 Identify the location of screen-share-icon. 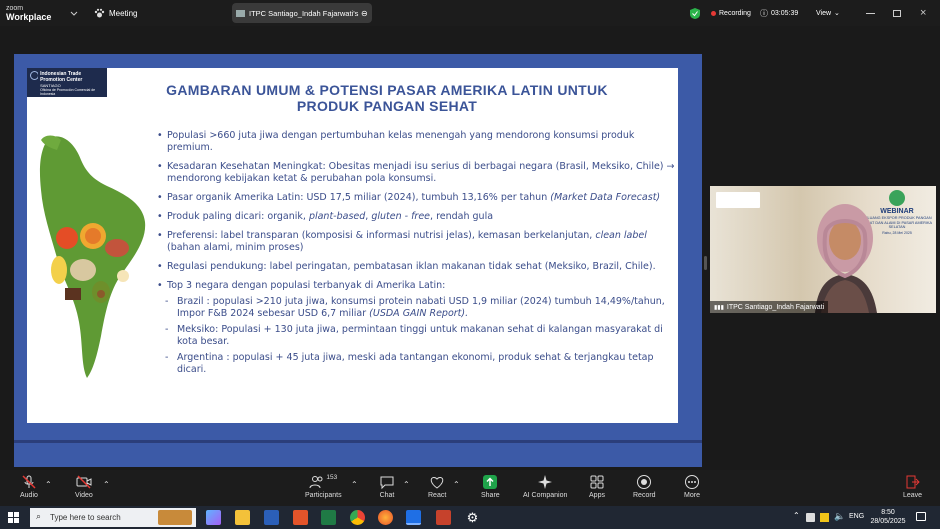
(240, 13).